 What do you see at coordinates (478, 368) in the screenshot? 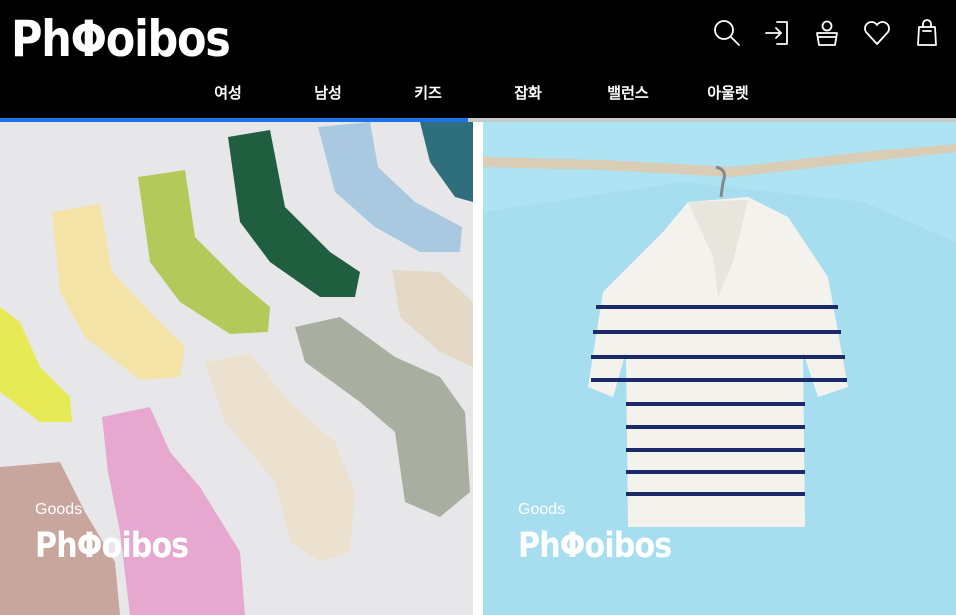
I see `banner-divider` at bounding box center [478, 368].